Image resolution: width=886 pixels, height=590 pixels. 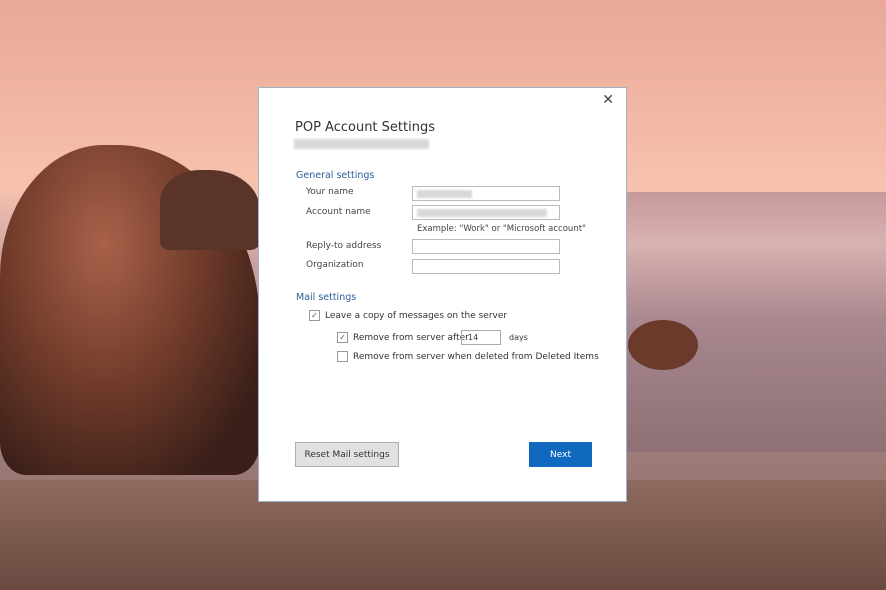 What do you see at coordinates (365, 127) in the screenshot?
I see `dialog-title: POP Account Settings` at bounding box center [365, 127].